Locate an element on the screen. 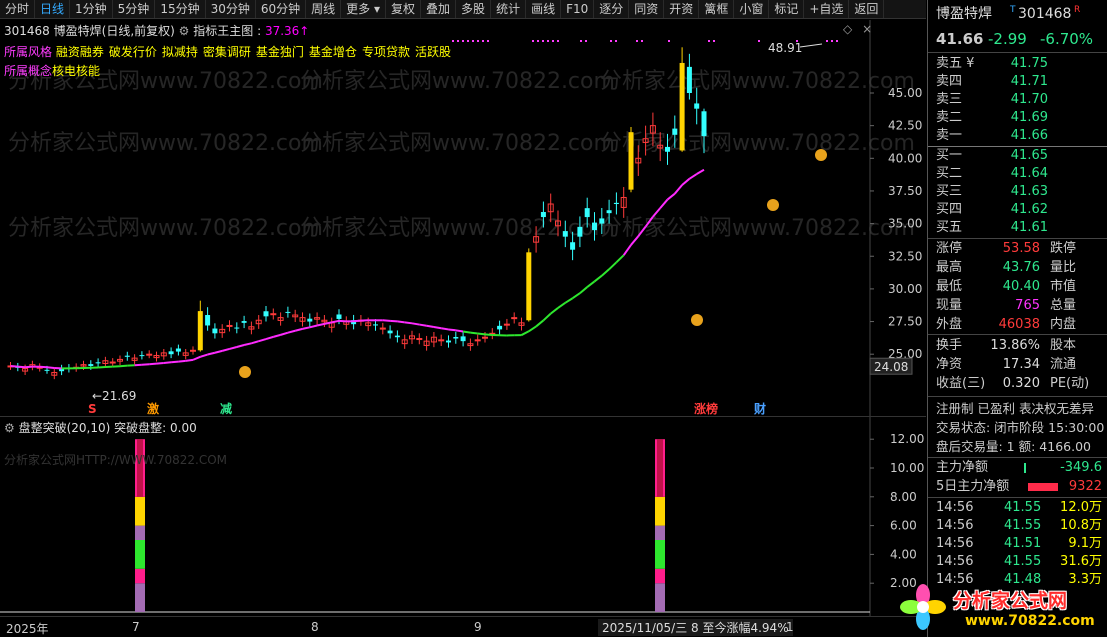 This screenshot has height=637, width=1107. after-hours-text: 盘后交易量: 1 额: 4166.00 is located at coordinates (1013, 446).